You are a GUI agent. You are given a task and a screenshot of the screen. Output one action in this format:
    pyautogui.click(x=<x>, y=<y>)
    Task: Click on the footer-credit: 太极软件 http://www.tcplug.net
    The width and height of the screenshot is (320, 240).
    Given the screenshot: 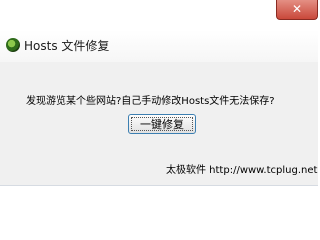 What is the action you would take?
    pyautogui.click(x=242, y=170)
    